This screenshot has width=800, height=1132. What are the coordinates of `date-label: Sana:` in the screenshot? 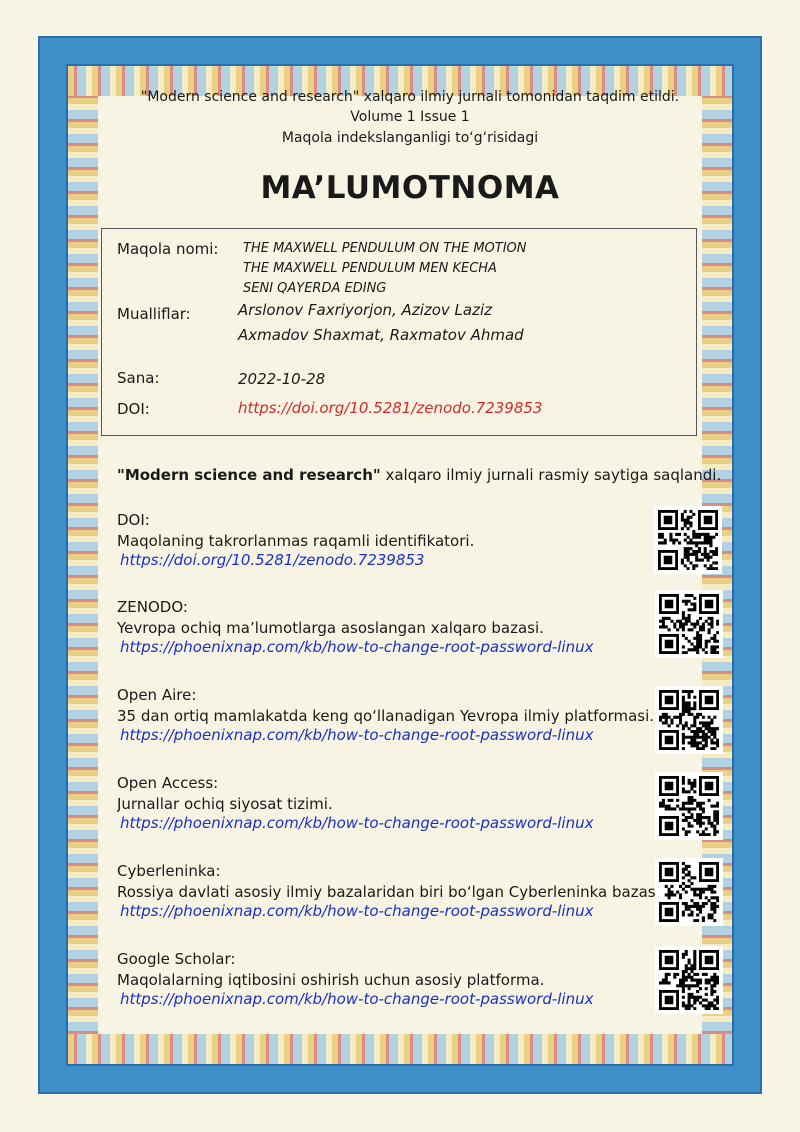 It's located at (138, 378).